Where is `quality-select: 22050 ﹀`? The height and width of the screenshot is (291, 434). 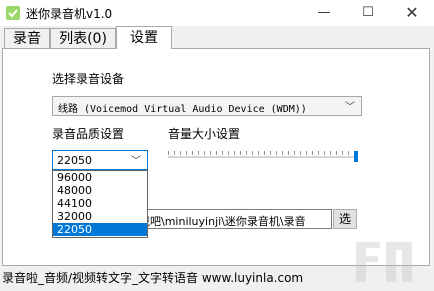 quality-select: 22050 ﹀ is located at coordinates (100, 160).